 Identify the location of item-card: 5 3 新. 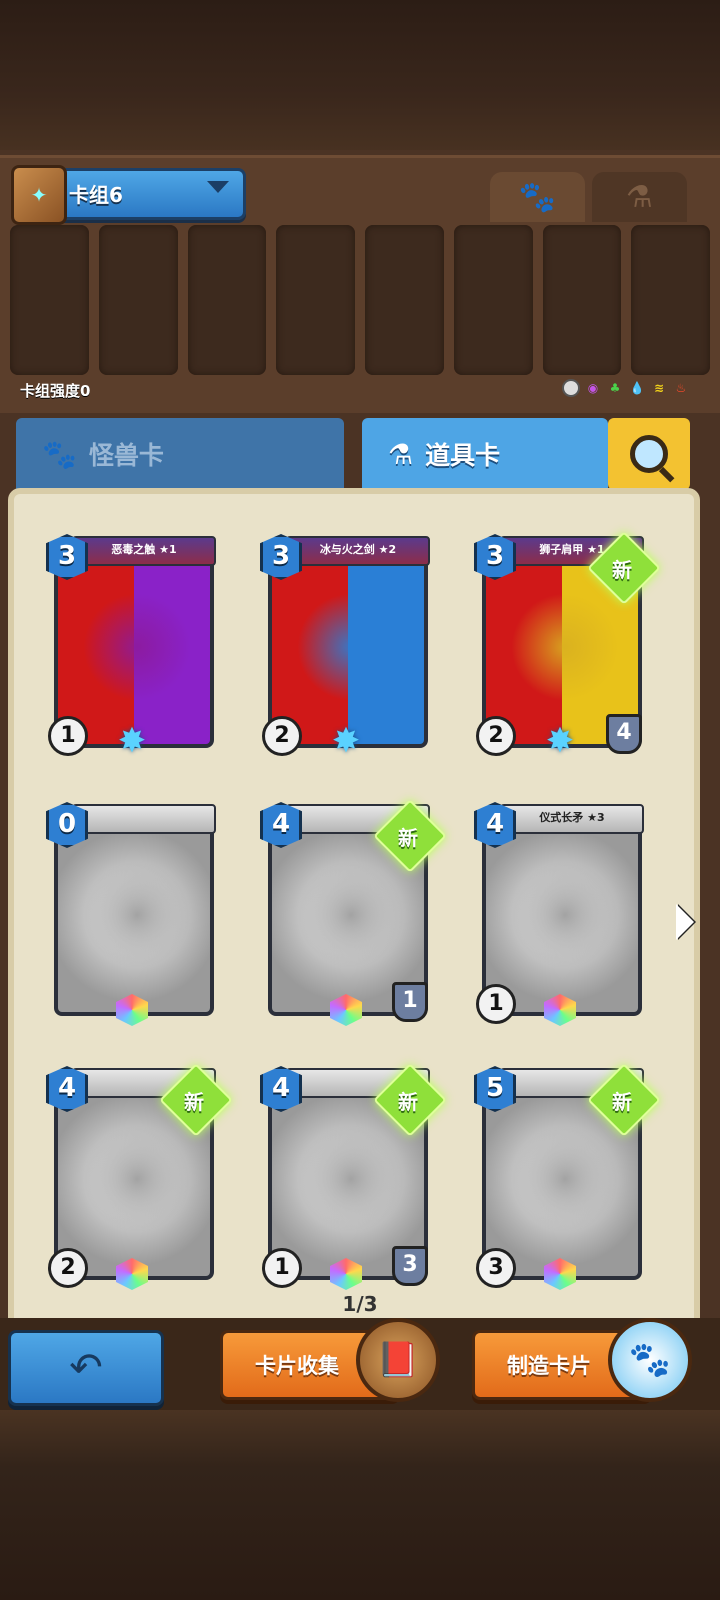
(567, 1176).